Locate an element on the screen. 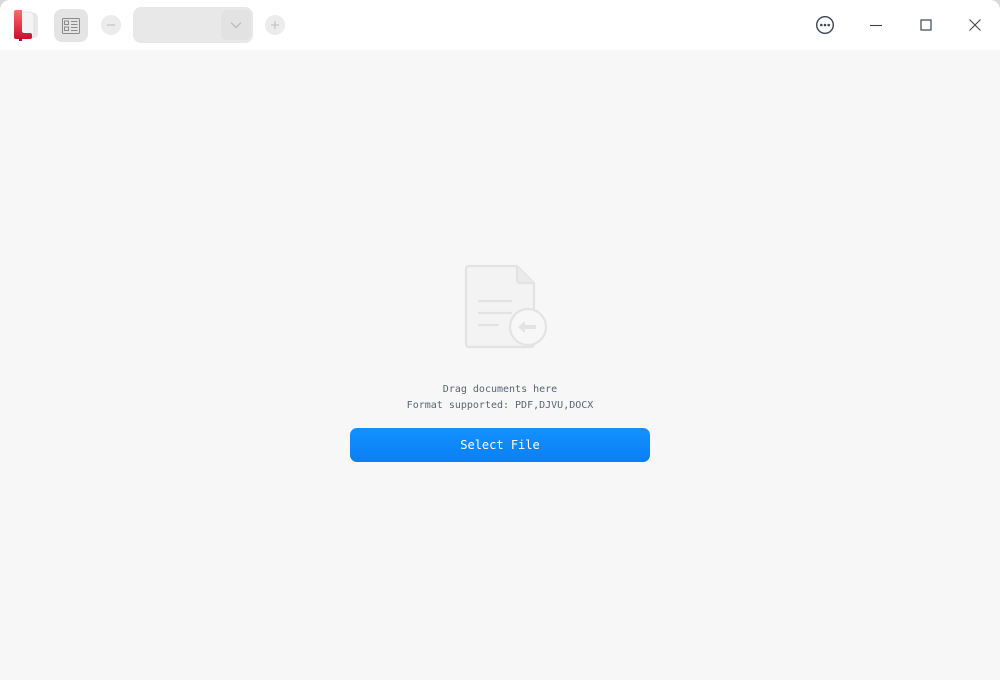 Image resolution: width=1000 pixels, height=680 pixels. maximize-button is located at coordinates (926, 25).